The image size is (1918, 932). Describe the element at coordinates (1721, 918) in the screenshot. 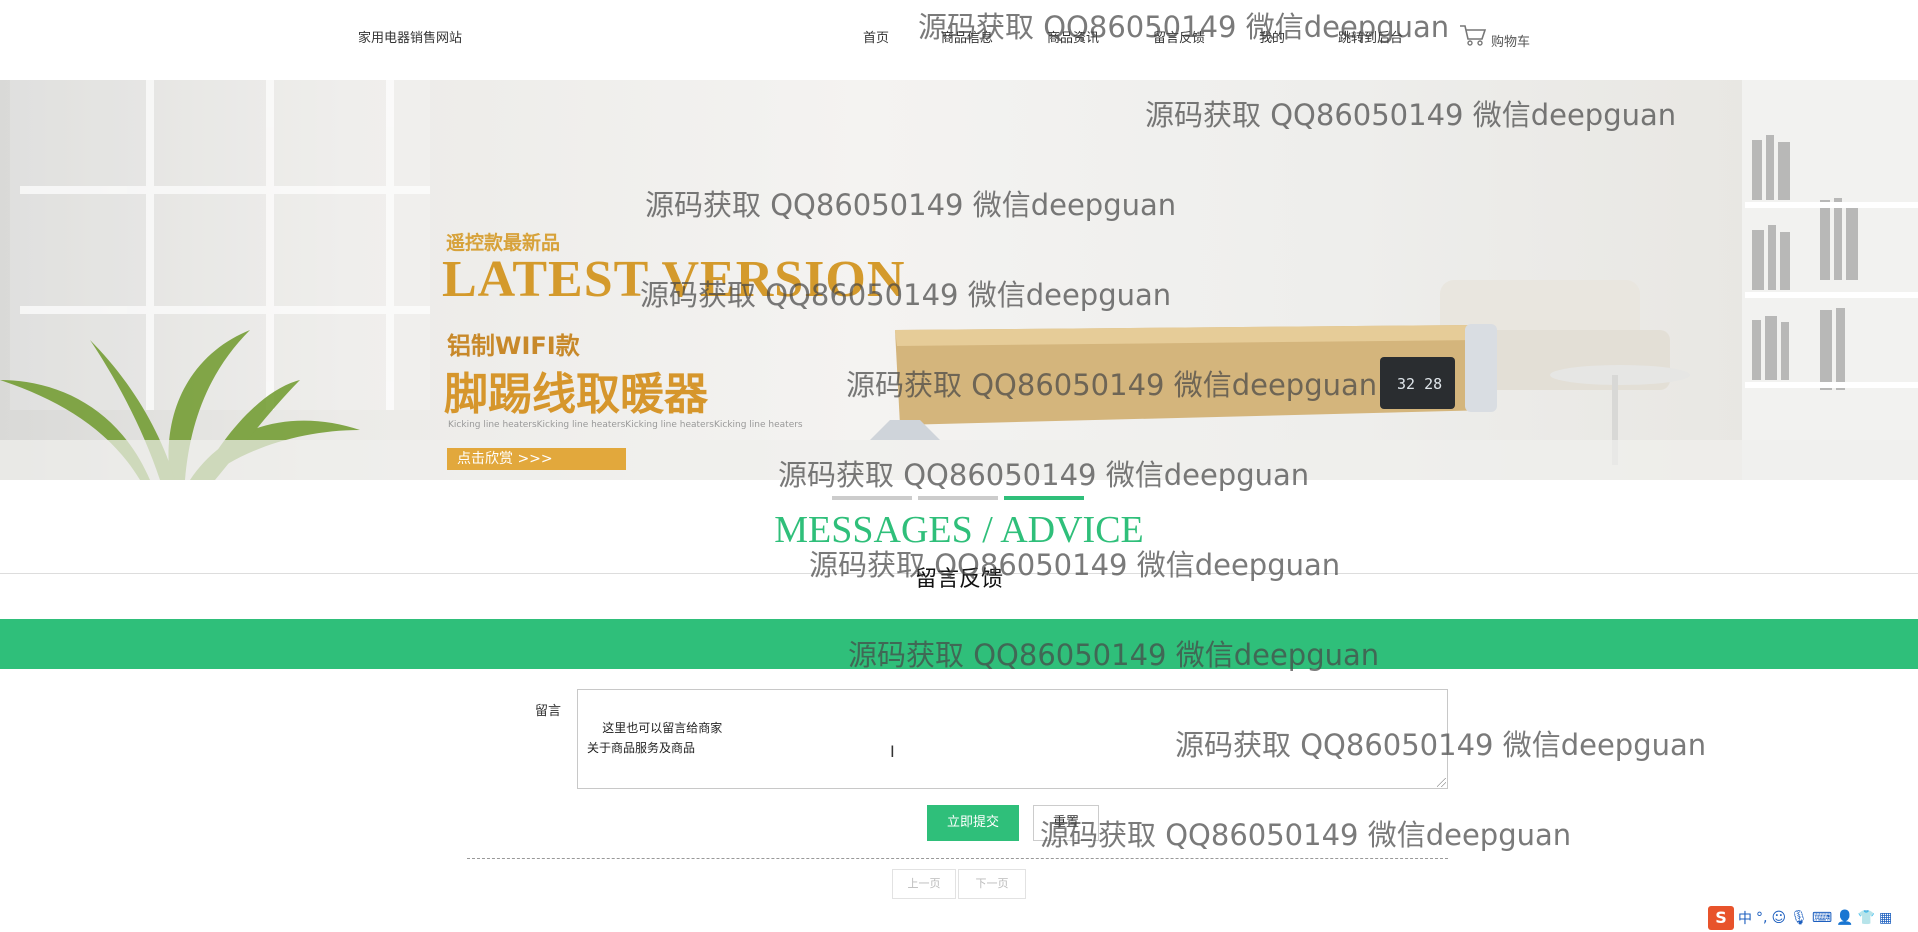

I see `ime-logo-icon: S` at that location.